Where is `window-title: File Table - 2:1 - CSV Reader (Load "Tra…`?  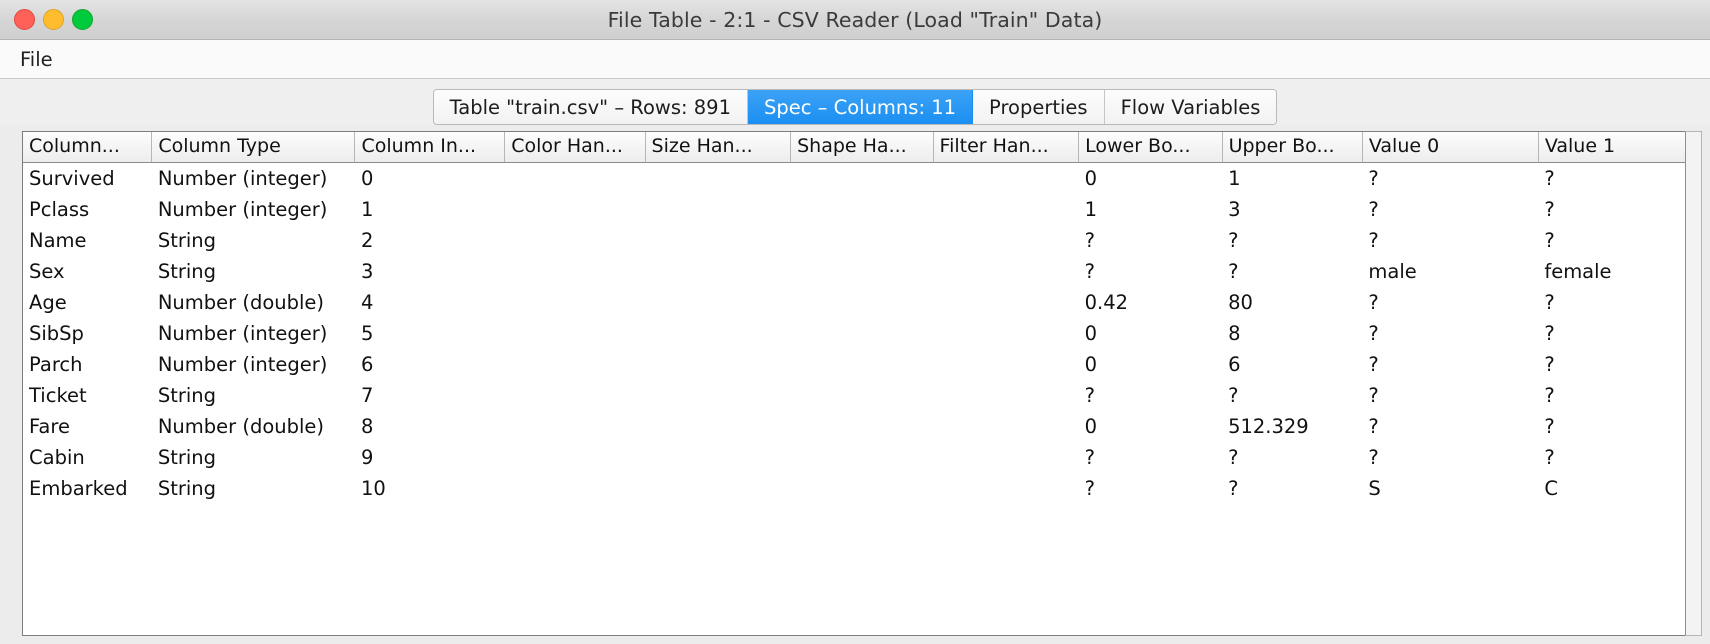 window-title: File Table - 2:1 - CSV Reader (Load "Tra… is located at coordinates (855, 19).